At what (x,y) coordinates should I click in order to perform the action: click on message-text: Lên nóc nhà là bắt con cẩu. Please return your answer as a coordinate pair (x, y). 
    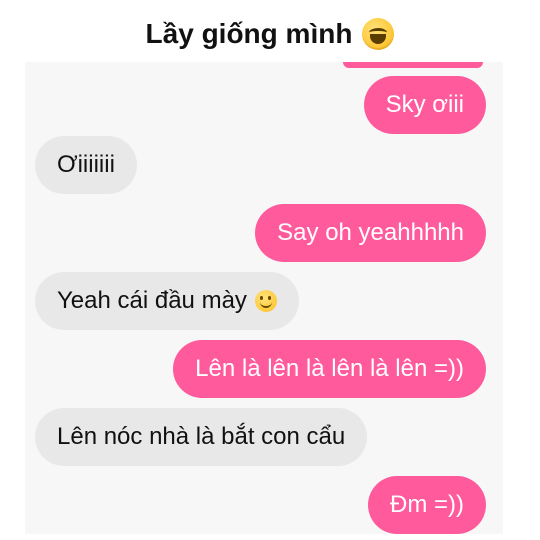
    Looking at the image, I should click on (201, 436).